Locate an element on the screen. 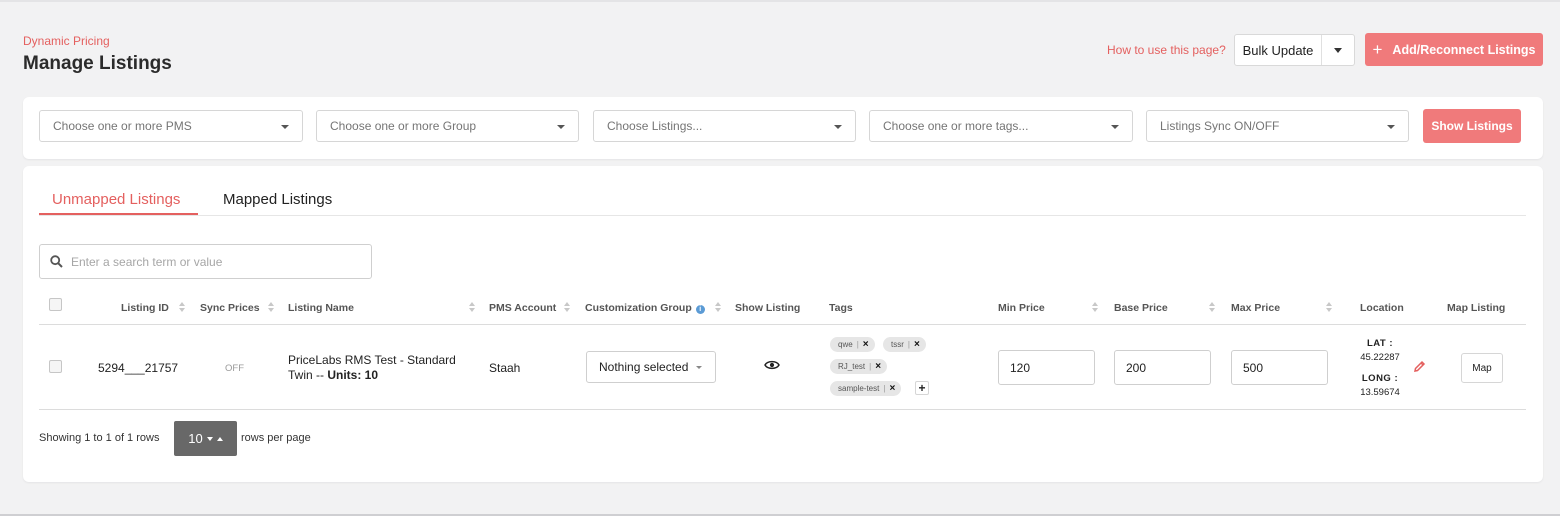 This screenshot has width=1560, height=516. showing-rows-text: Showing 1 to 1 of 1 rows is located at coordinates (99, 438).